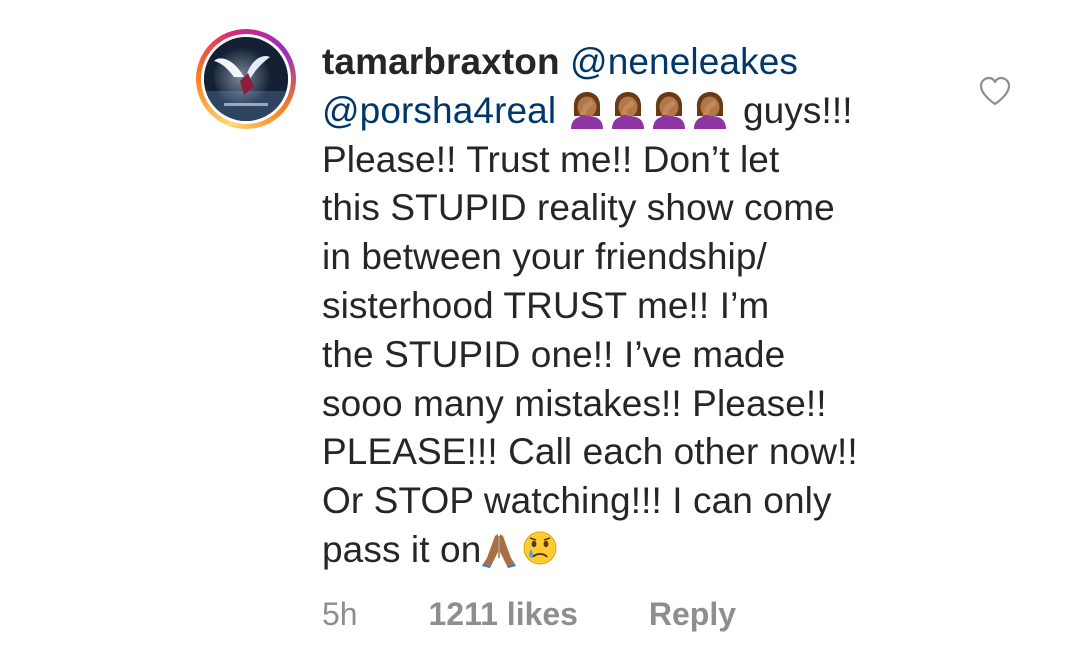 This screenshot has width=1080, height=645. Describe the element at coordinates (642, 550) in the screenshot. I see `comment-line-last: pass it on` at that location.